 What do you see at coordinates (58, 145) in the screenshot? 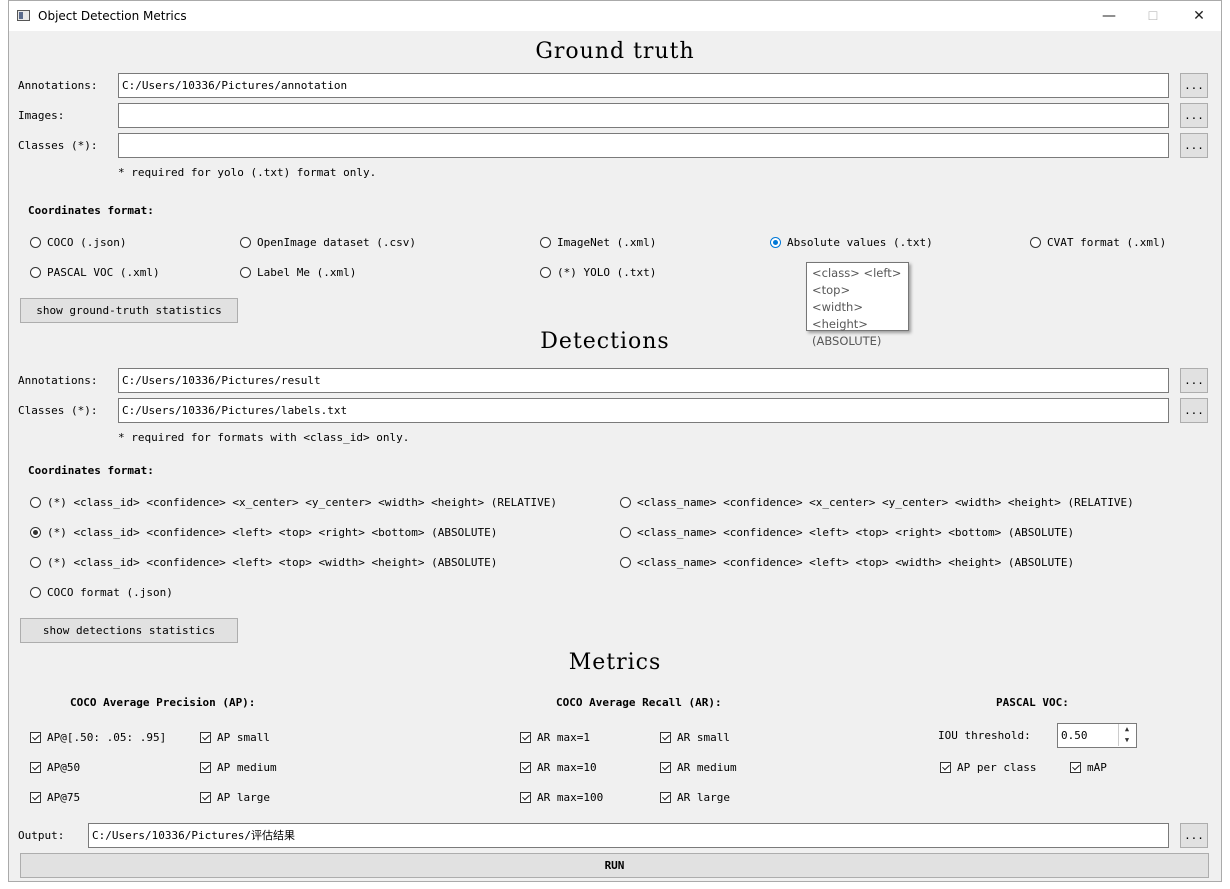
I see `gt-classes-label: Classes (*):` at bounding box center [58, 145].